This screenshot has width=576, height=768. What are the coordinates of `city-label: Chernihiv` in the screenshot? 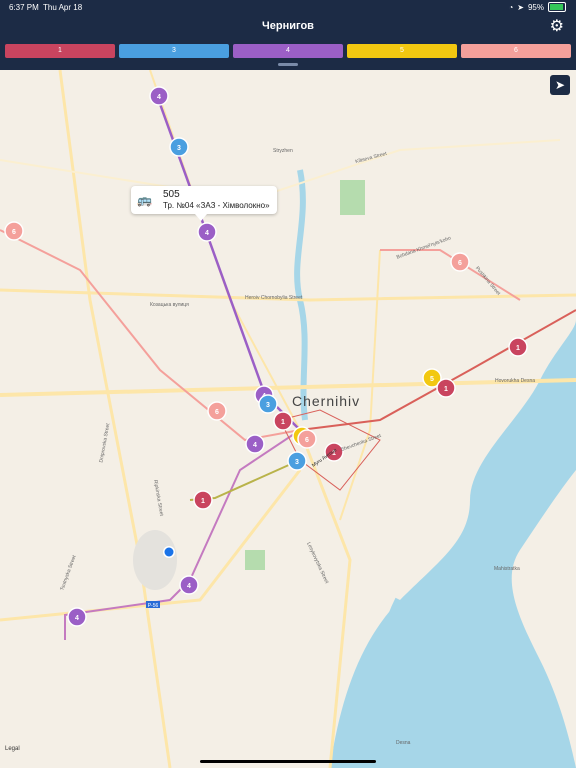 It's located at (326, 401).